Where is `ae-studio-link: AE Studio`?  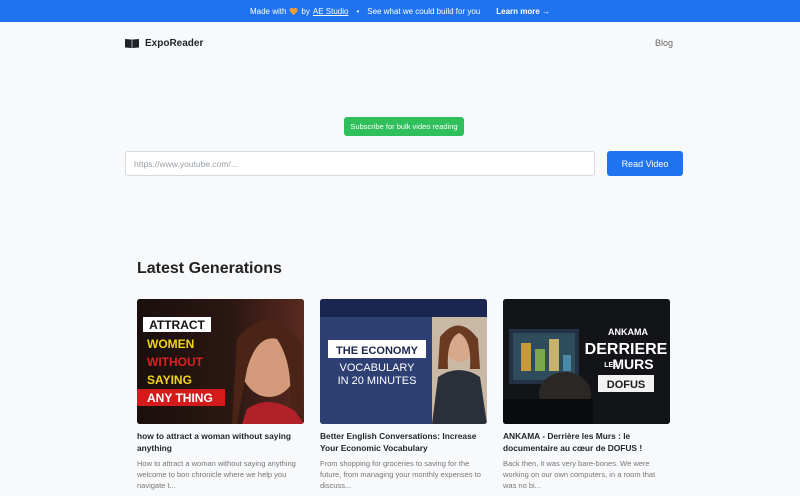 ae-studio-link: AE Studio is located at coordinates (331, 11).